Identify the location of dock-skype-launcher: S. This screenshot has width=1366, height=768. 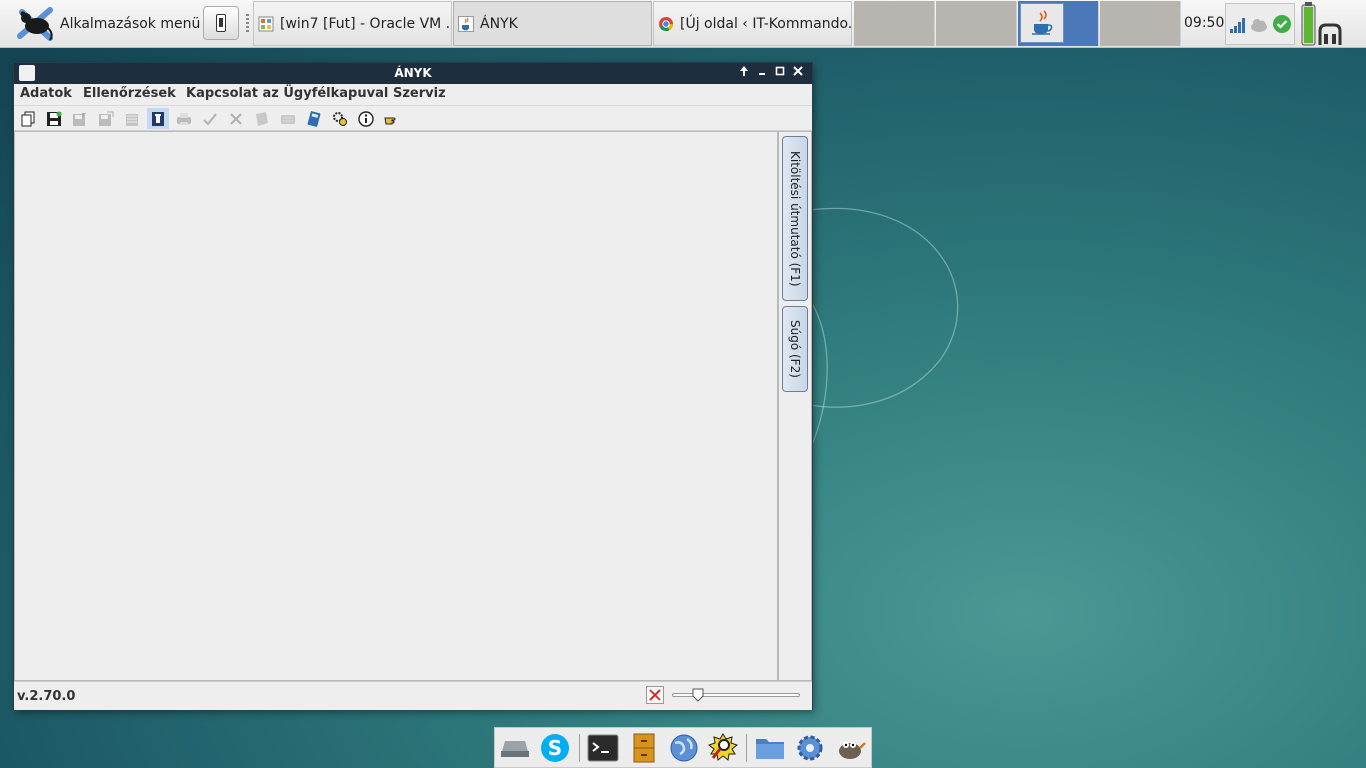
(555, 748).